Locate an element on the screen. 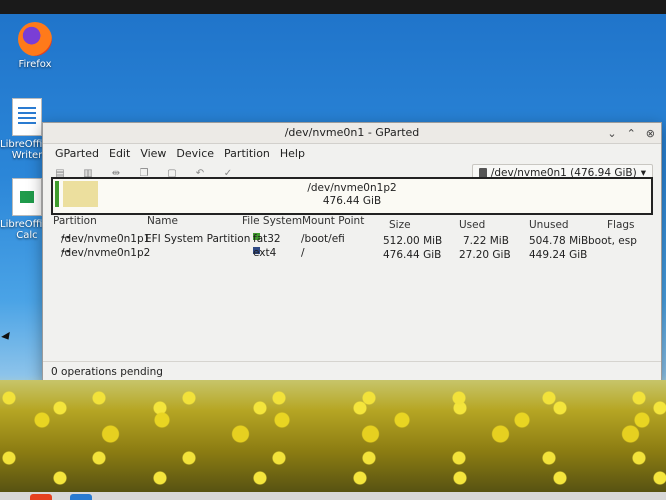 The height and width of the screenshot is (500, 666). cell-unused: 449.24 GiB is located at coordinates (558, 255).